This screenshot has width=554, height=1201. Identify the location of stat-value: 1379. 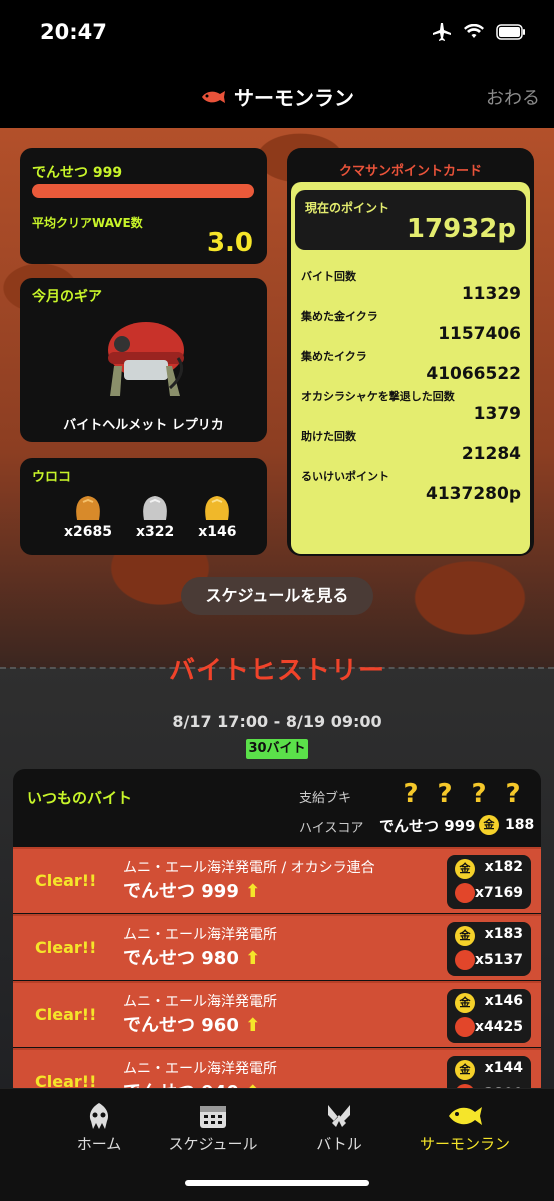
(497, 414).